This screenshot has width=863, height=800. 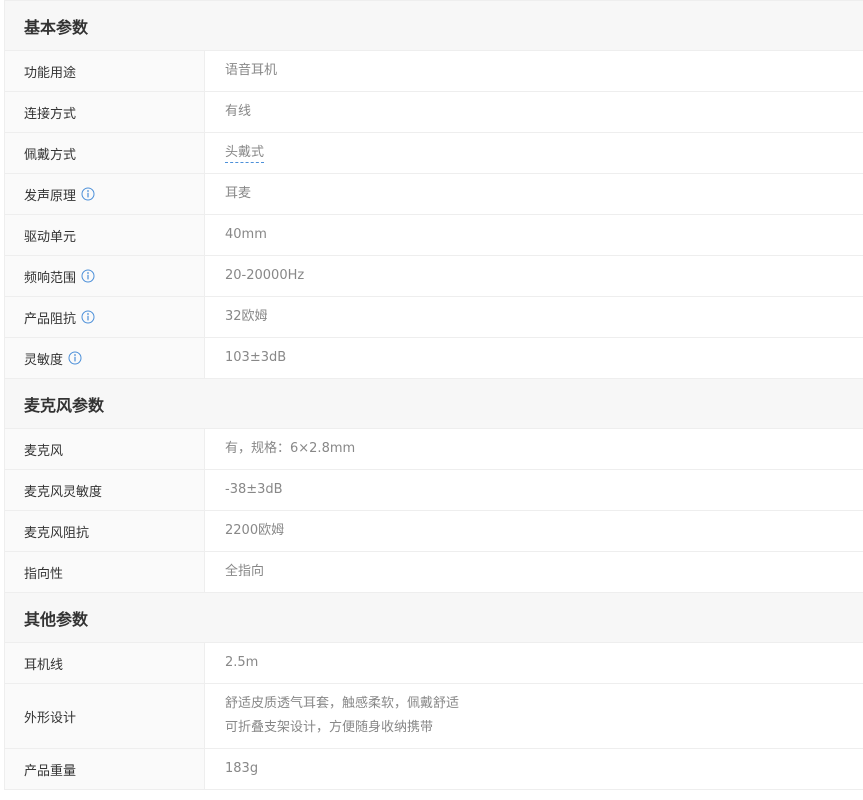 I want to click on spec-label-text: 功能用途, so click(x=50, y=73).